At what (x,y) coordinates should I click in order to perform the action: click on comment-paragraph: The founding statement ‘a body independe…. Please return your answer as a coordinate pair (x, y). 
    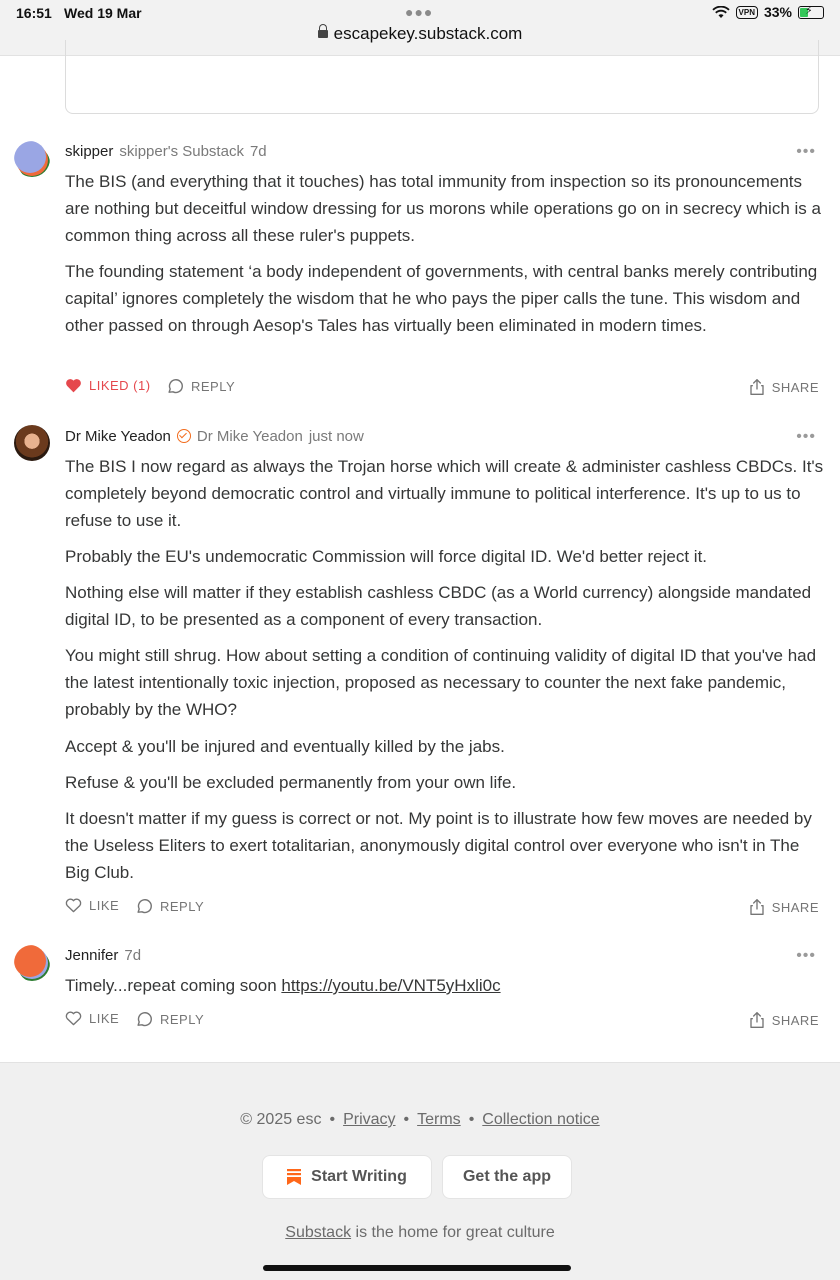
    Looking at the image, I should click on (441, 298).